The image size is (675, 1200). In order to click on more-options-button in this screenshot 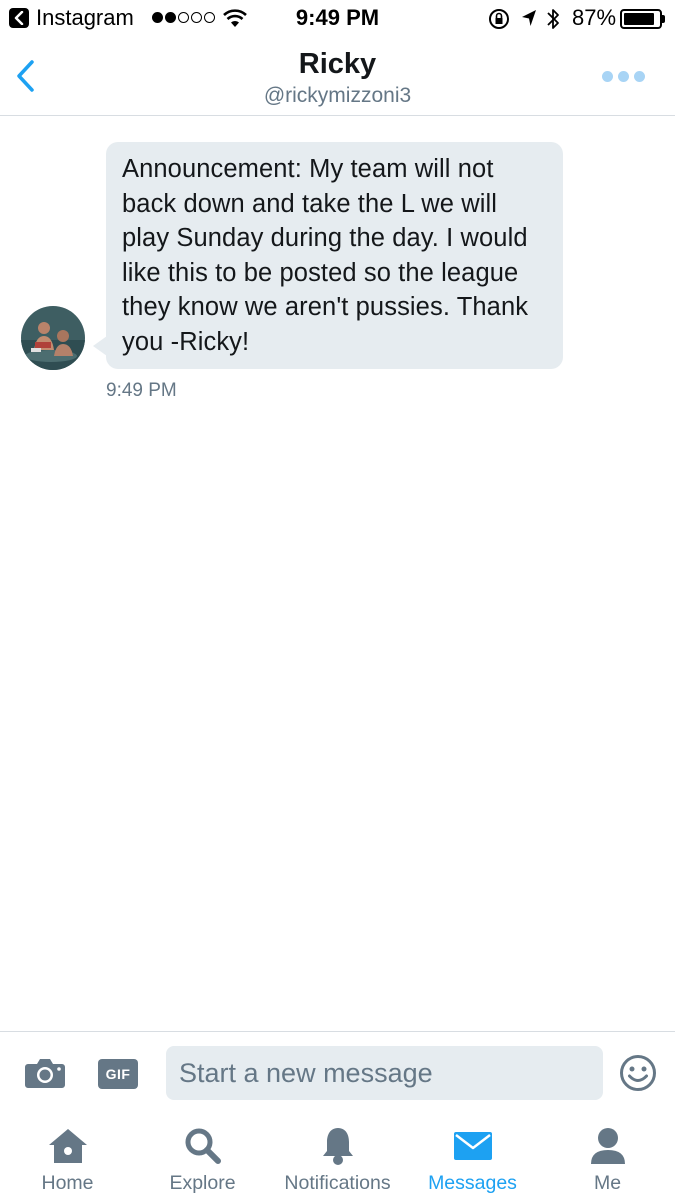, I will do `click(623, 76)`.